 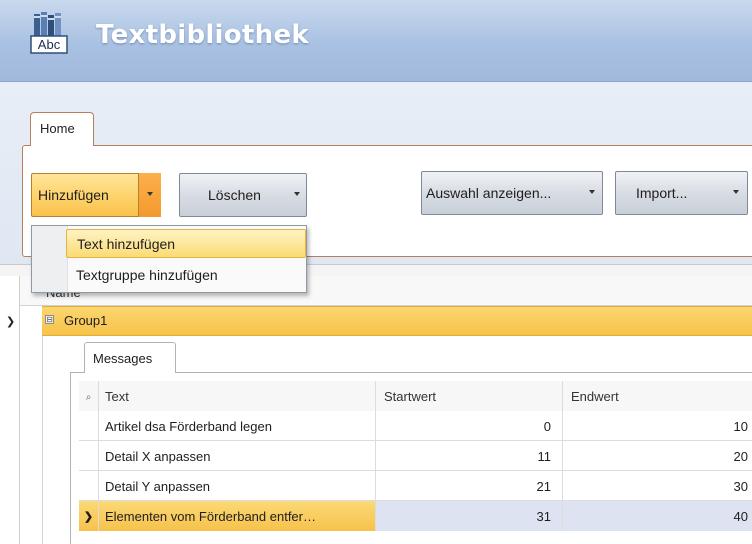 What do you see at coordinates (237, 426) in the screenshot?
I see `cell-text: Artikel dsa Förderband legen` at bounding box center [237, 426].